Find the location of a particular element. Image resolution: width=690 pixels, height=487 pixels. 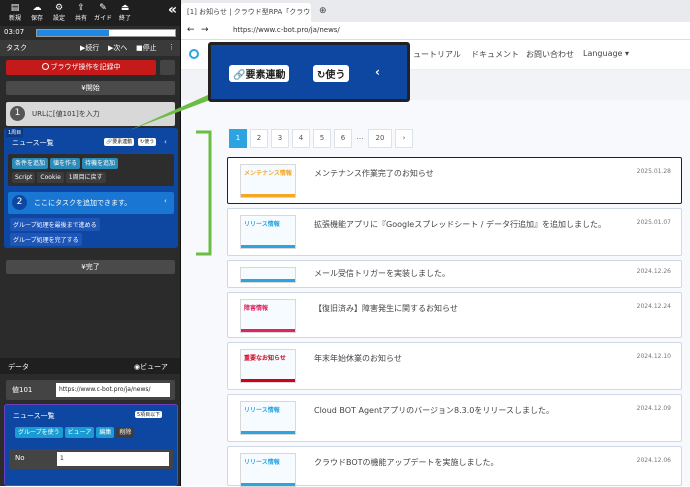

news-item: リリース情報 クラウドBOTの機能アップデートを実施しました。 2024.12.06 is located at coordinates (454, 466).